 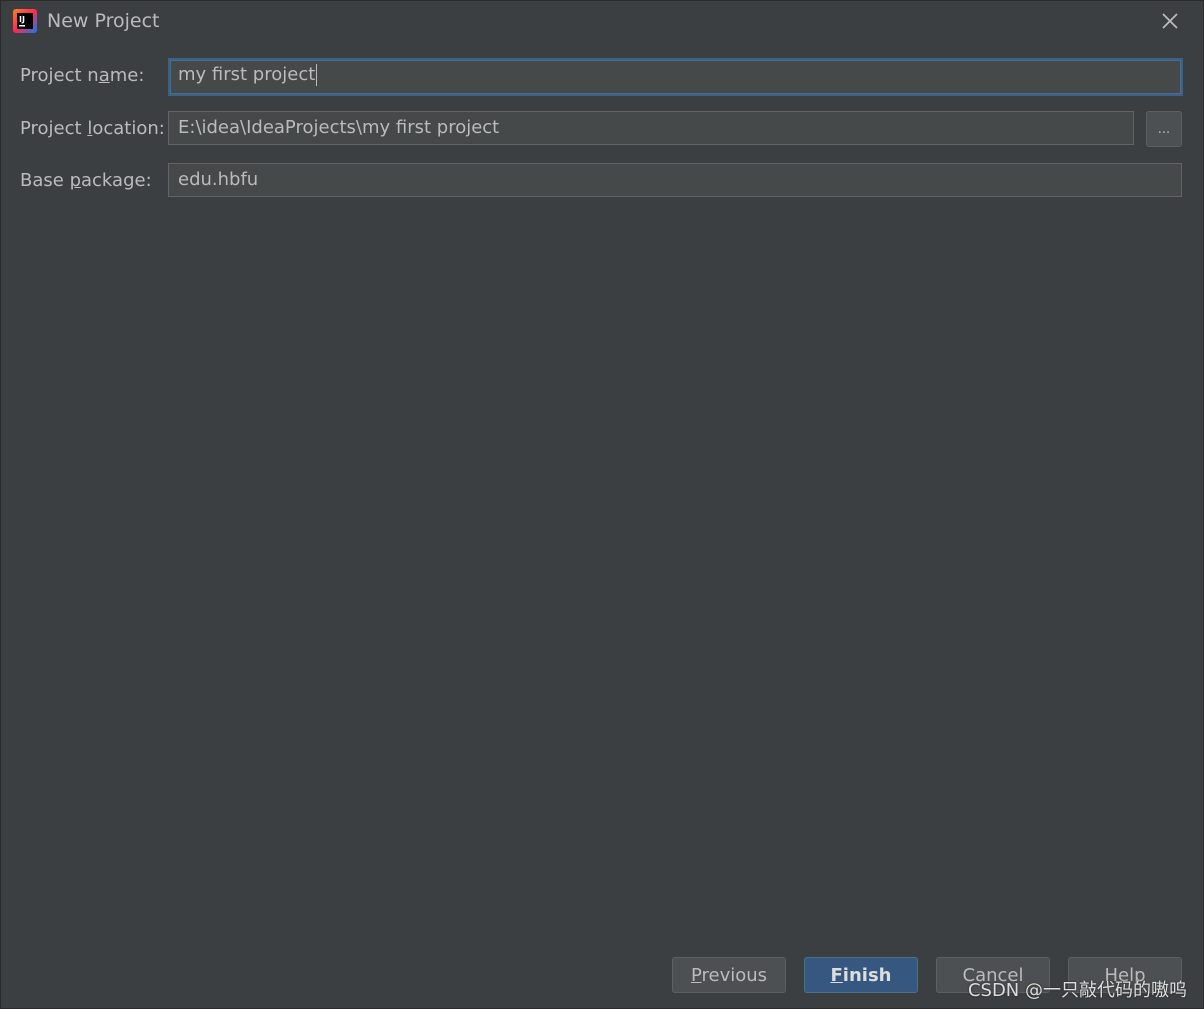 I want to click on project-location-label: Project location:, so click(x=92, y=128).